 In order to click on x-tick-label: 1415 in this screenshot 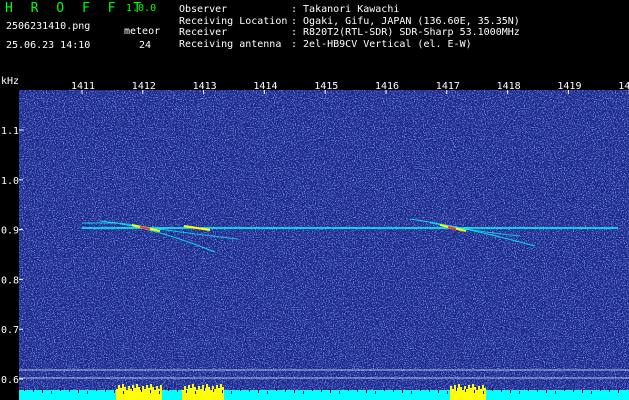, I will do `click(326, 86)`.